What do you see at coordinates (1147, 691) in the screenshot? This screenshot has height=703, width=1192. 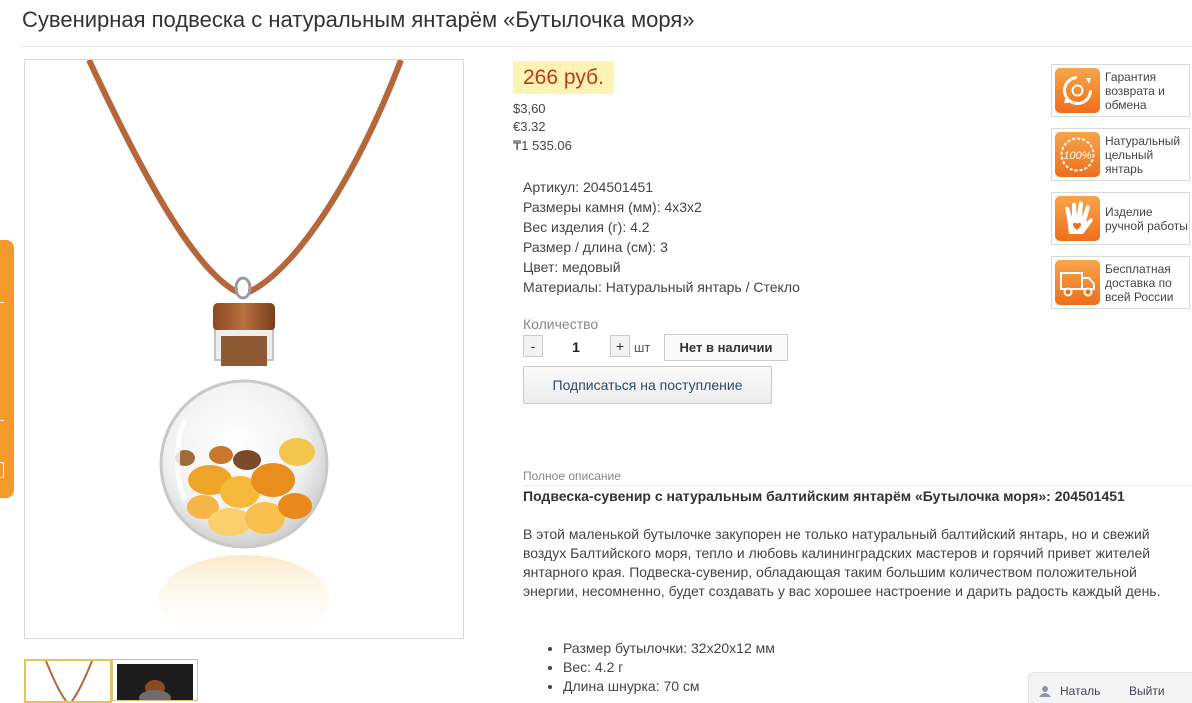 I see `logout-link: Выйти` at bounding box center [1147, 691].